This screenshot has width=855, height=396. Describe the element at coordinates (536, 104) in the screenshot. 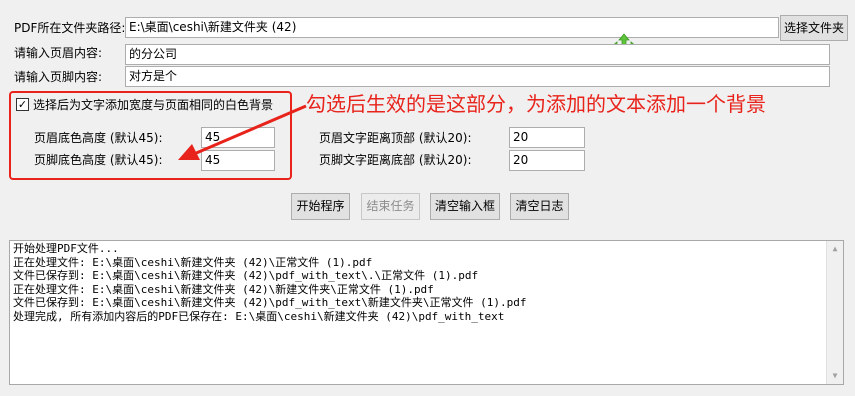

I see `annotation-text: 勾选后生效的是这部分，为添加的文本添加一个背景` at that location.